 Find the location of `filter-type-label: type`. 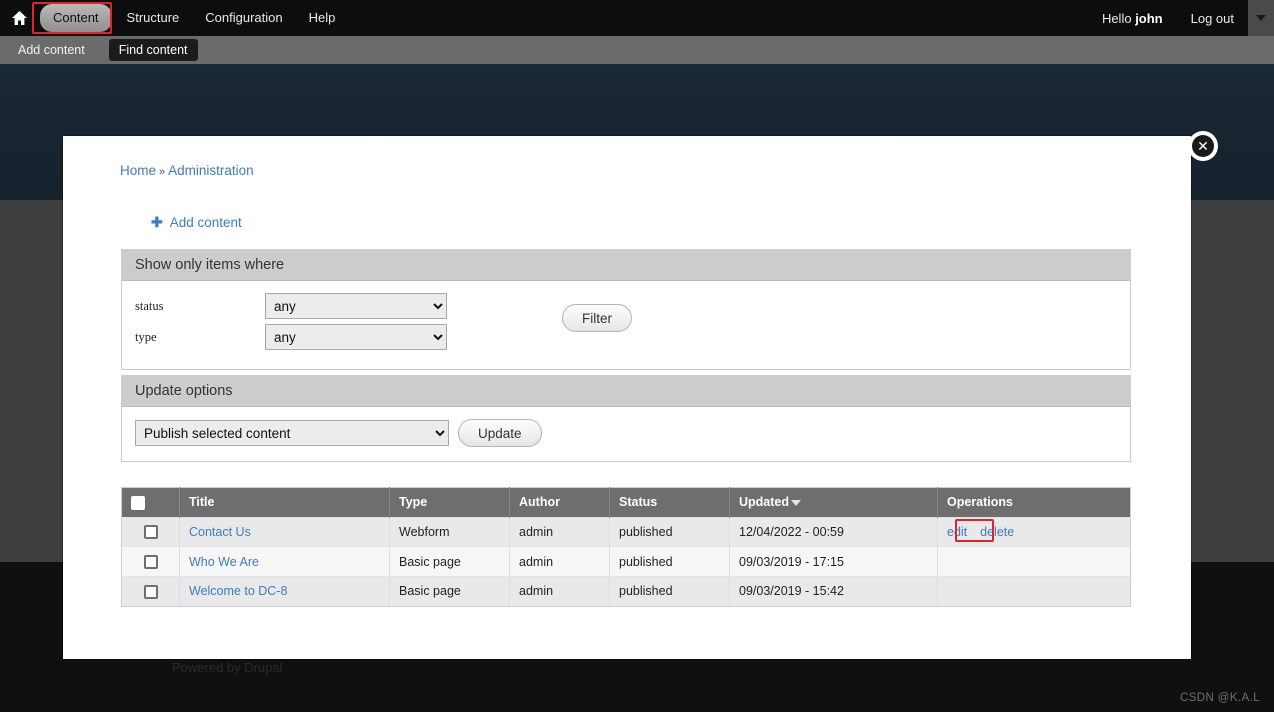

filter-type-label: type is located at coordinates (146, 336).